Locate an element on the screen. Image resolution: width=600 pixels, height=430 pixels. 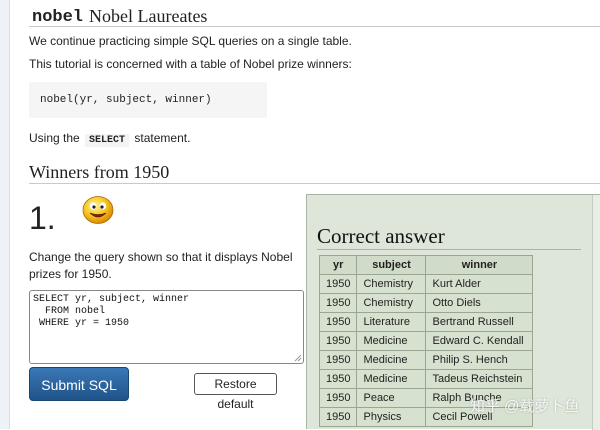
table-cell-winner: Otto Diels is located at coordinates (479, 303).